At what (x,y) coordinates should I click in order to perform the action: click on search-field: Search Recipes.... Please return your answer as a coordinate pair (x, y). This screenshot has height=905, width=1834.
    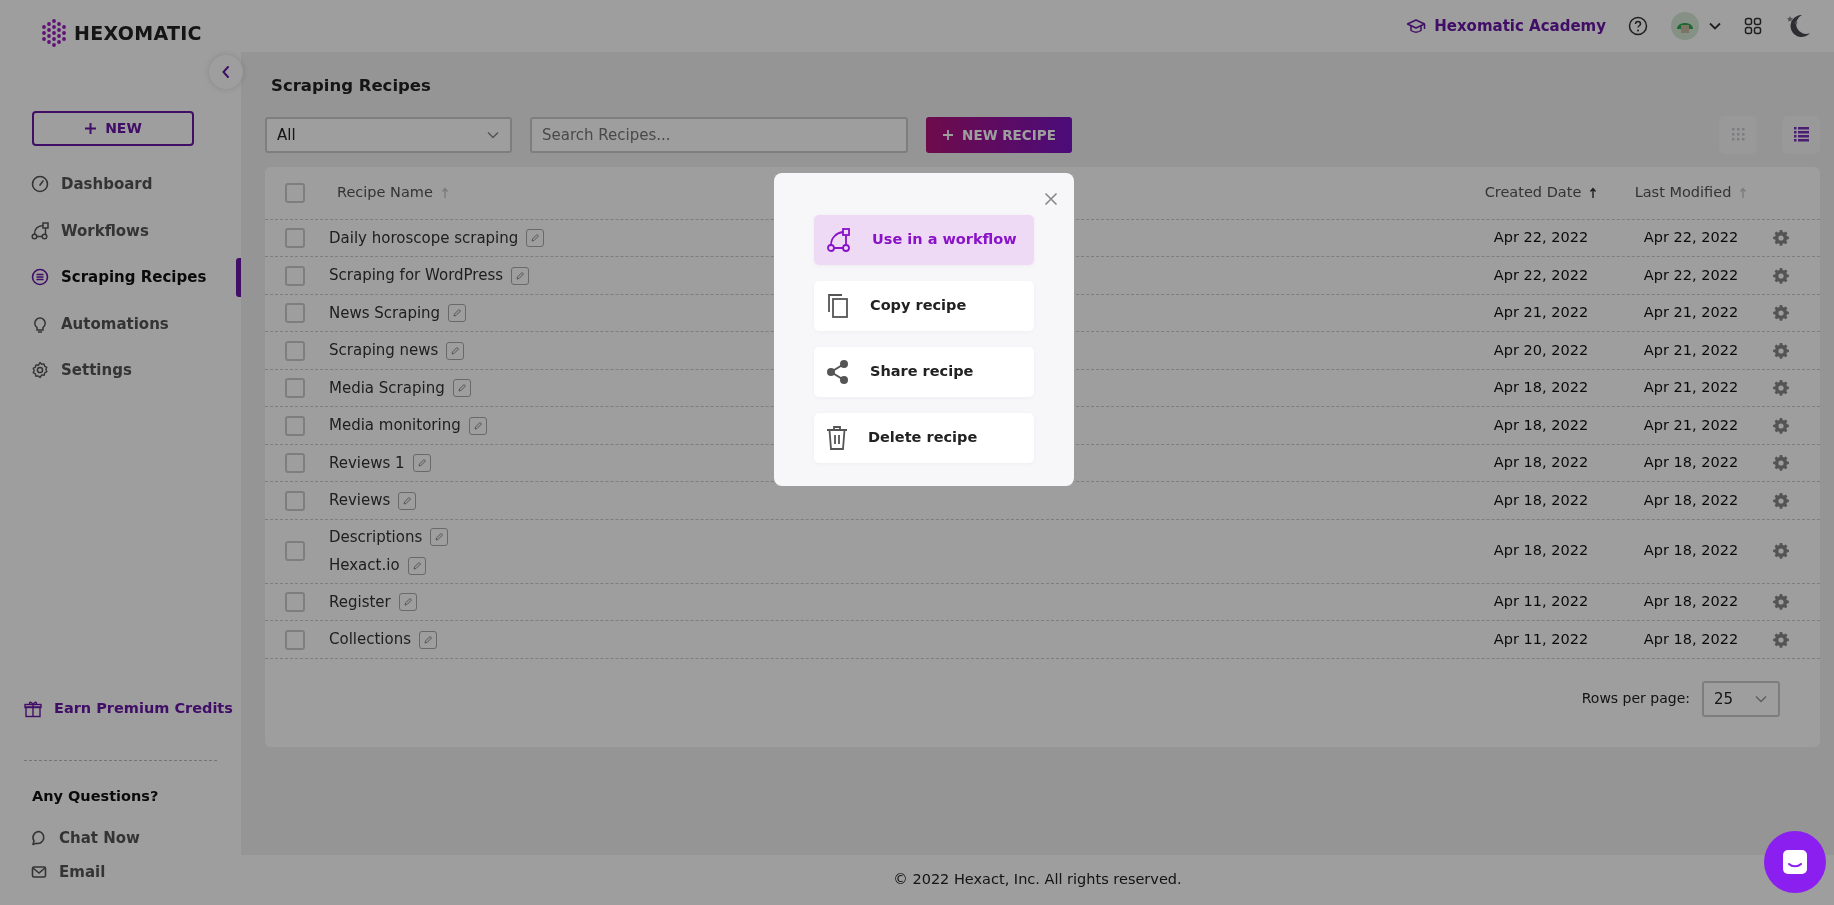
    Looking at the image, I should click on (719, 134).